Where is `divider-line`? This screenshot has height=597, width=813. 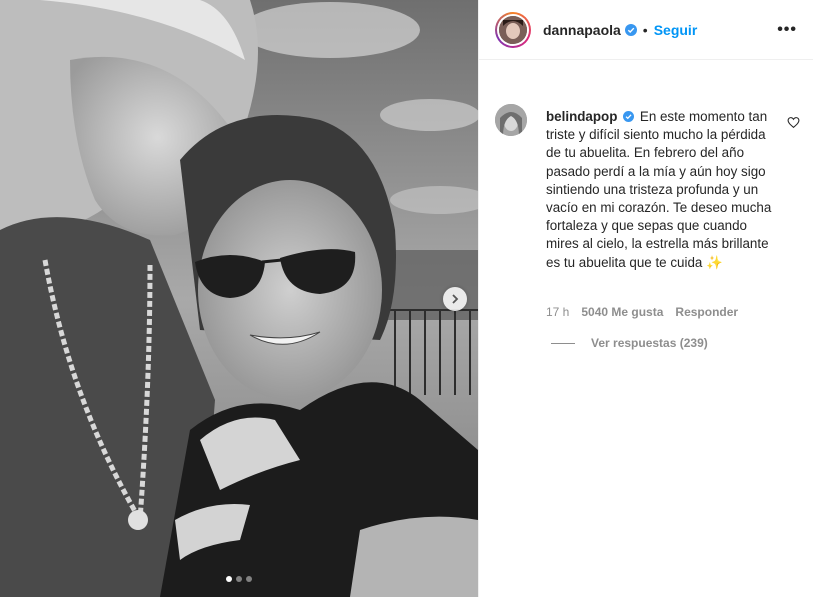
divider-line is located at coordinates (563, 343).